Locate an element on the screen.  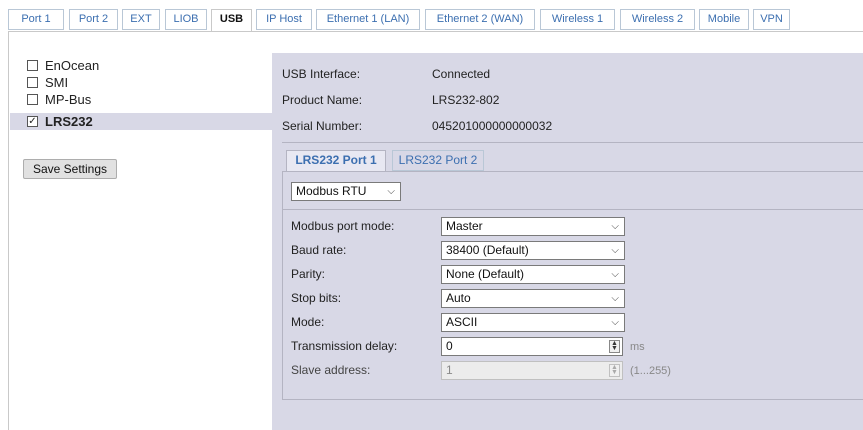
checkbox-smi is located at coordinates (32, 82).